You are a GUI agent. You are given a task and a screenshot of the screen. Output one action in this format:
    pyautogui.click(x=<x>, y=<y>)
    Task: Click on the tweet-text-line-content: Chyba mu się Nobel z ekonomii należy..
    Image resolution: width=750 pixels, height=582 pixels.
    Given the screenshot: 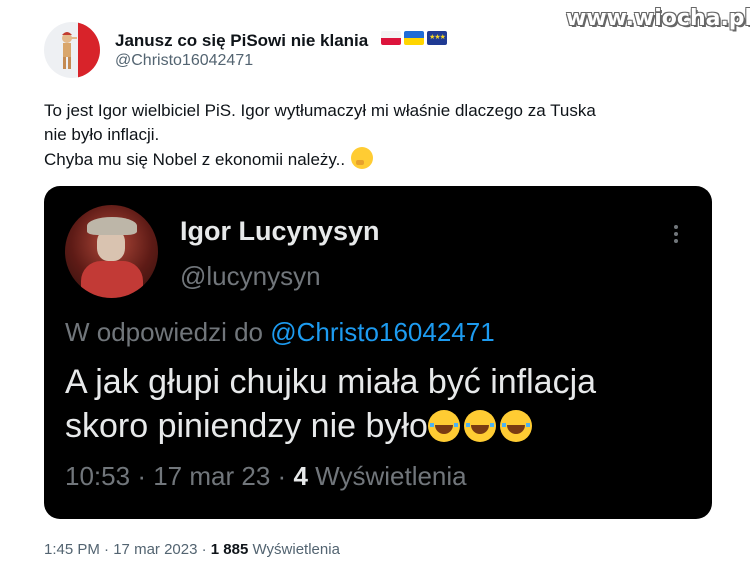 What is the action you would take?
    pyautogui.click(x=195, y=159)
    